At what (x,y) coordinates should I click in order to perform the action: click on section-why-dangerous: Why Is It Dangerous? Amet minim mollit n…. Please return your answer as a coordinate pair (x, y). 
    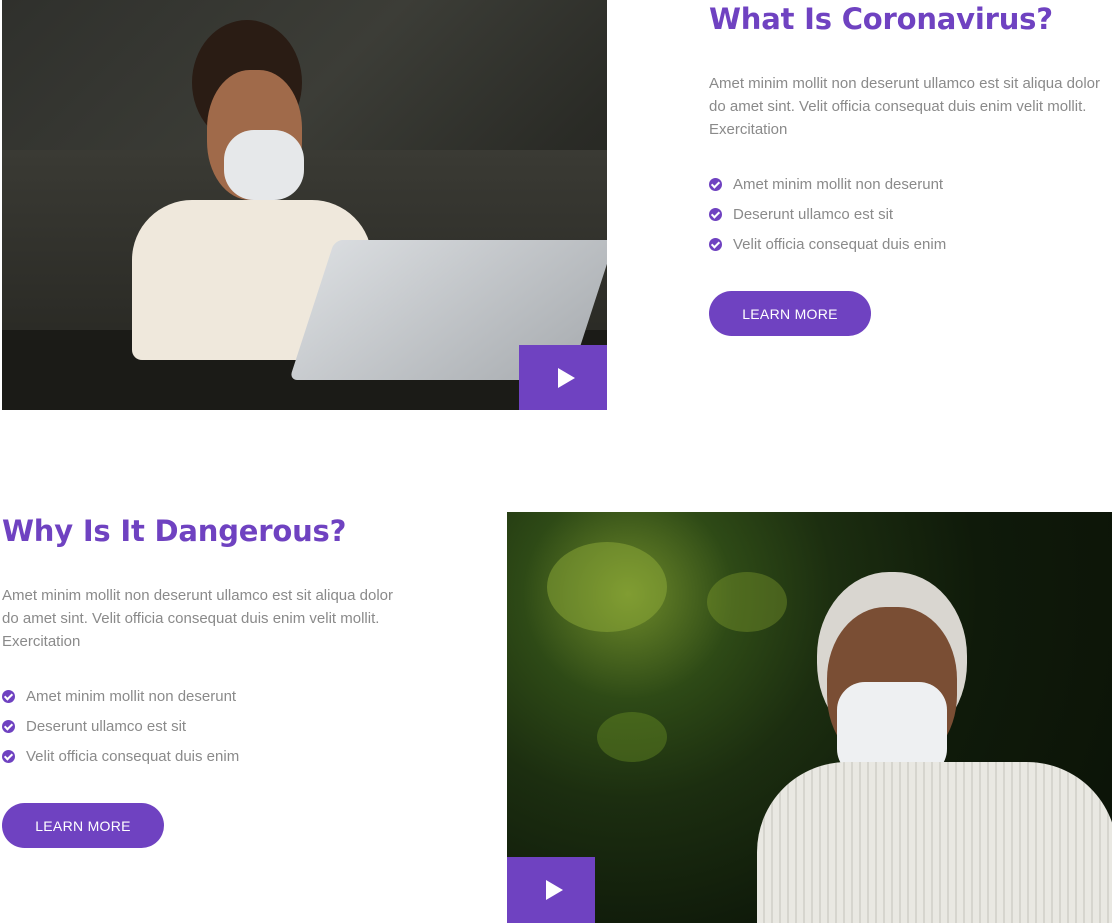
    Looking at the image, I should click on (199, 680).